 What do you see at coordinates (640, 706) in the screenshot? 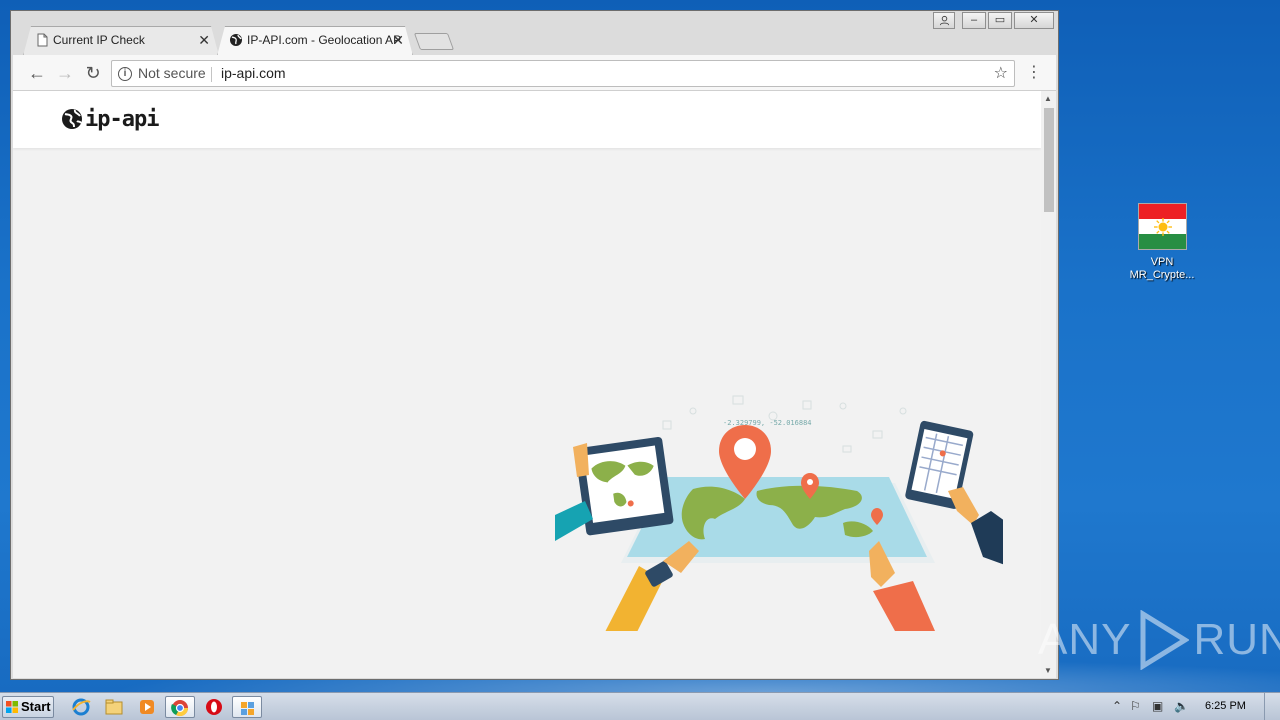
I see `taskbar: Start ⌃ ⚐ ▣ 🔈 6:25 PM` at bounding box center [640, 706].